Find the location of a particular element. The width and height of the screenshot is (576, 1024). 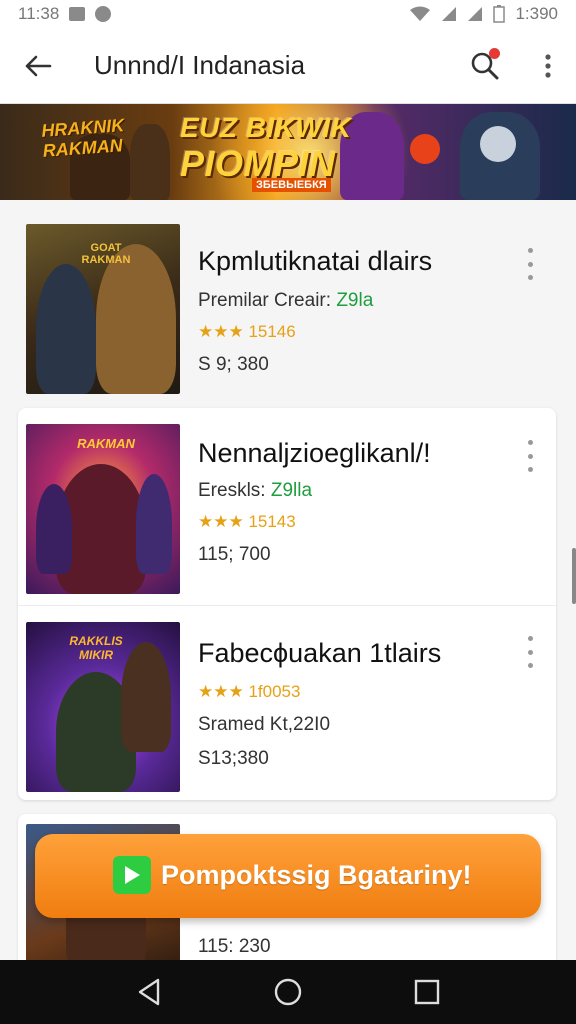

more-button is located at coordinates (548, 66).